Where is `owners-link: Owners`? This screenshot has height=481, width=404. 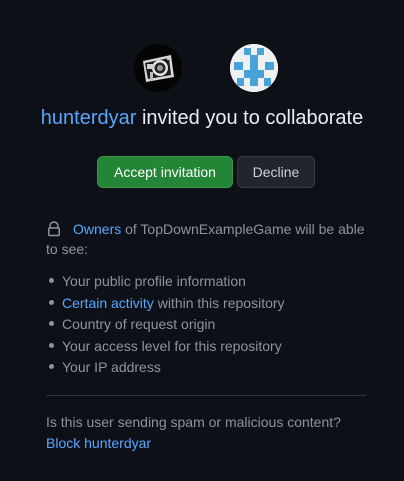
owners-link: Owners is located at coordinates (97, 229).